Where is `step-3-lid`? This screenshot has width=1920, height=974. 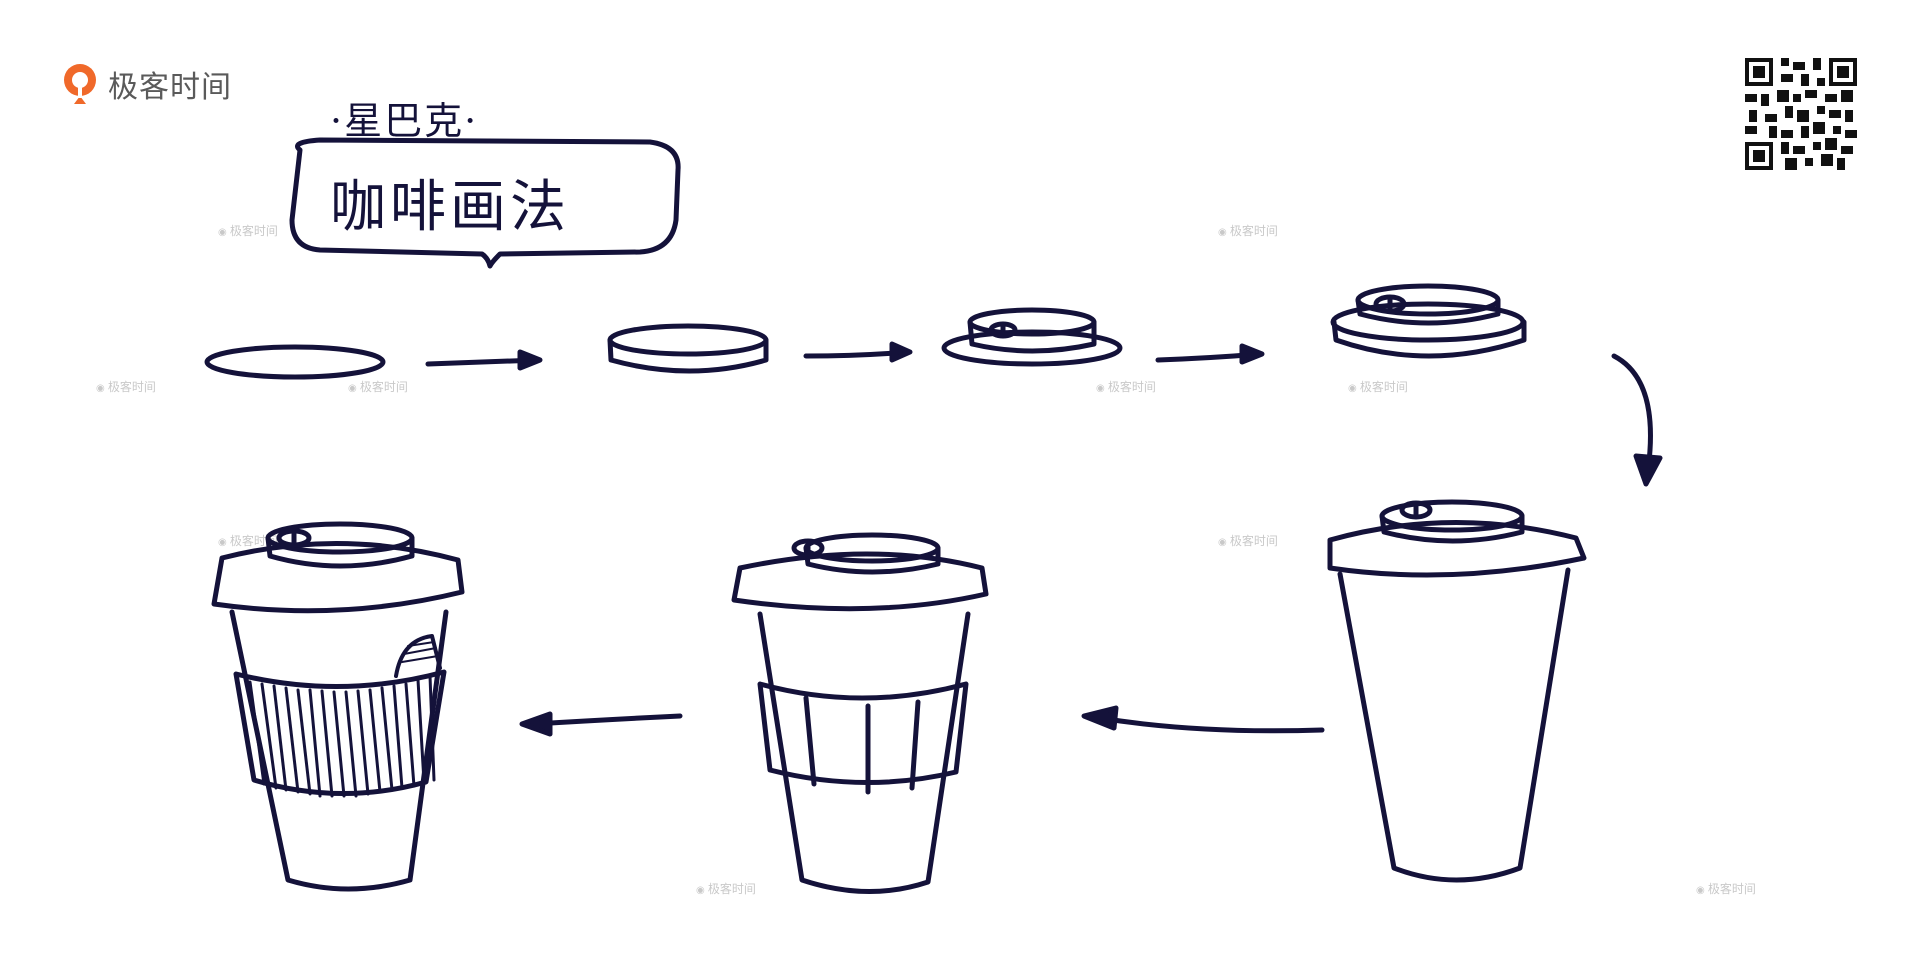
step-3-lid is located at coordinates (1032, 337).